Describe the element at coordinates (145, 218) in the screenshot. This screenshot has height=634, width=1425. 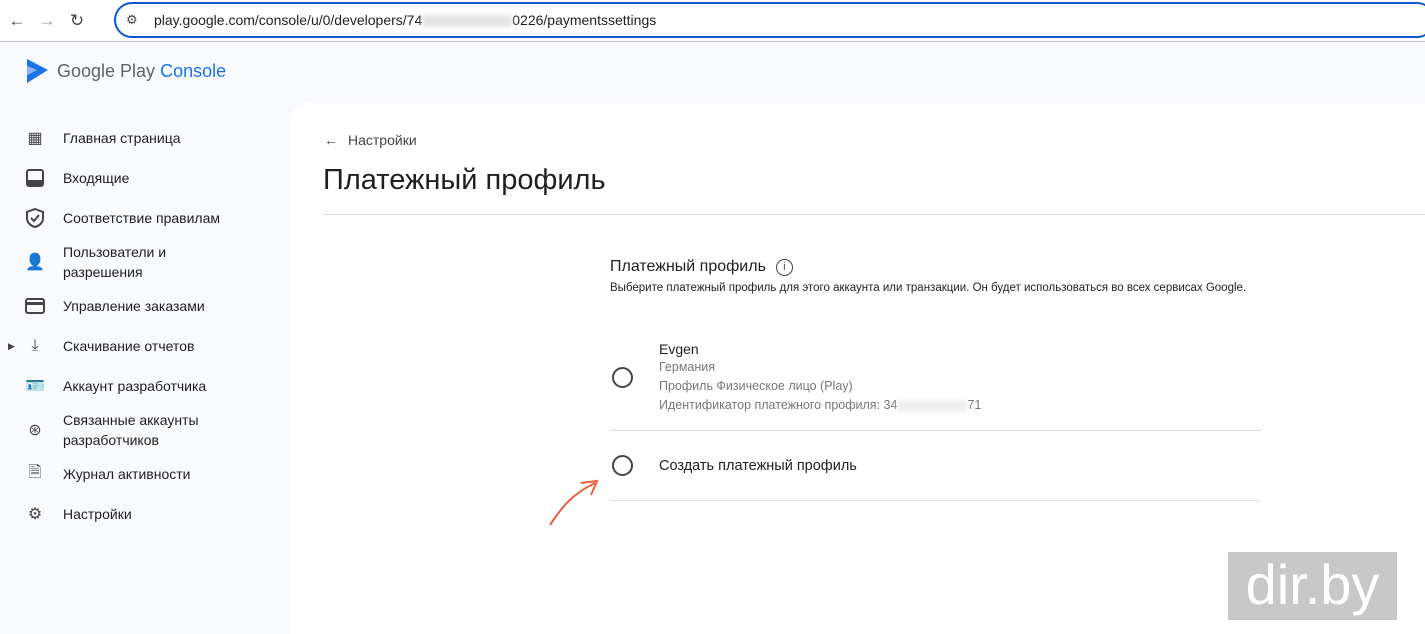
I see `sidebar-item-policy: Соответствие правилам` at that location.